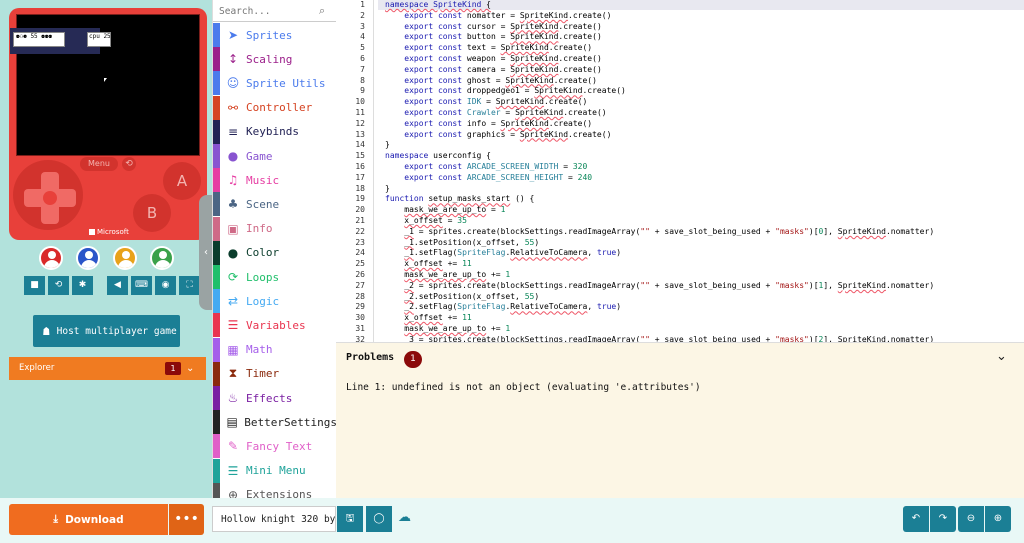  Describe the element at coordinates (129, 164) in the screenshot. I see `device-restart-button: ⟲` at that location.